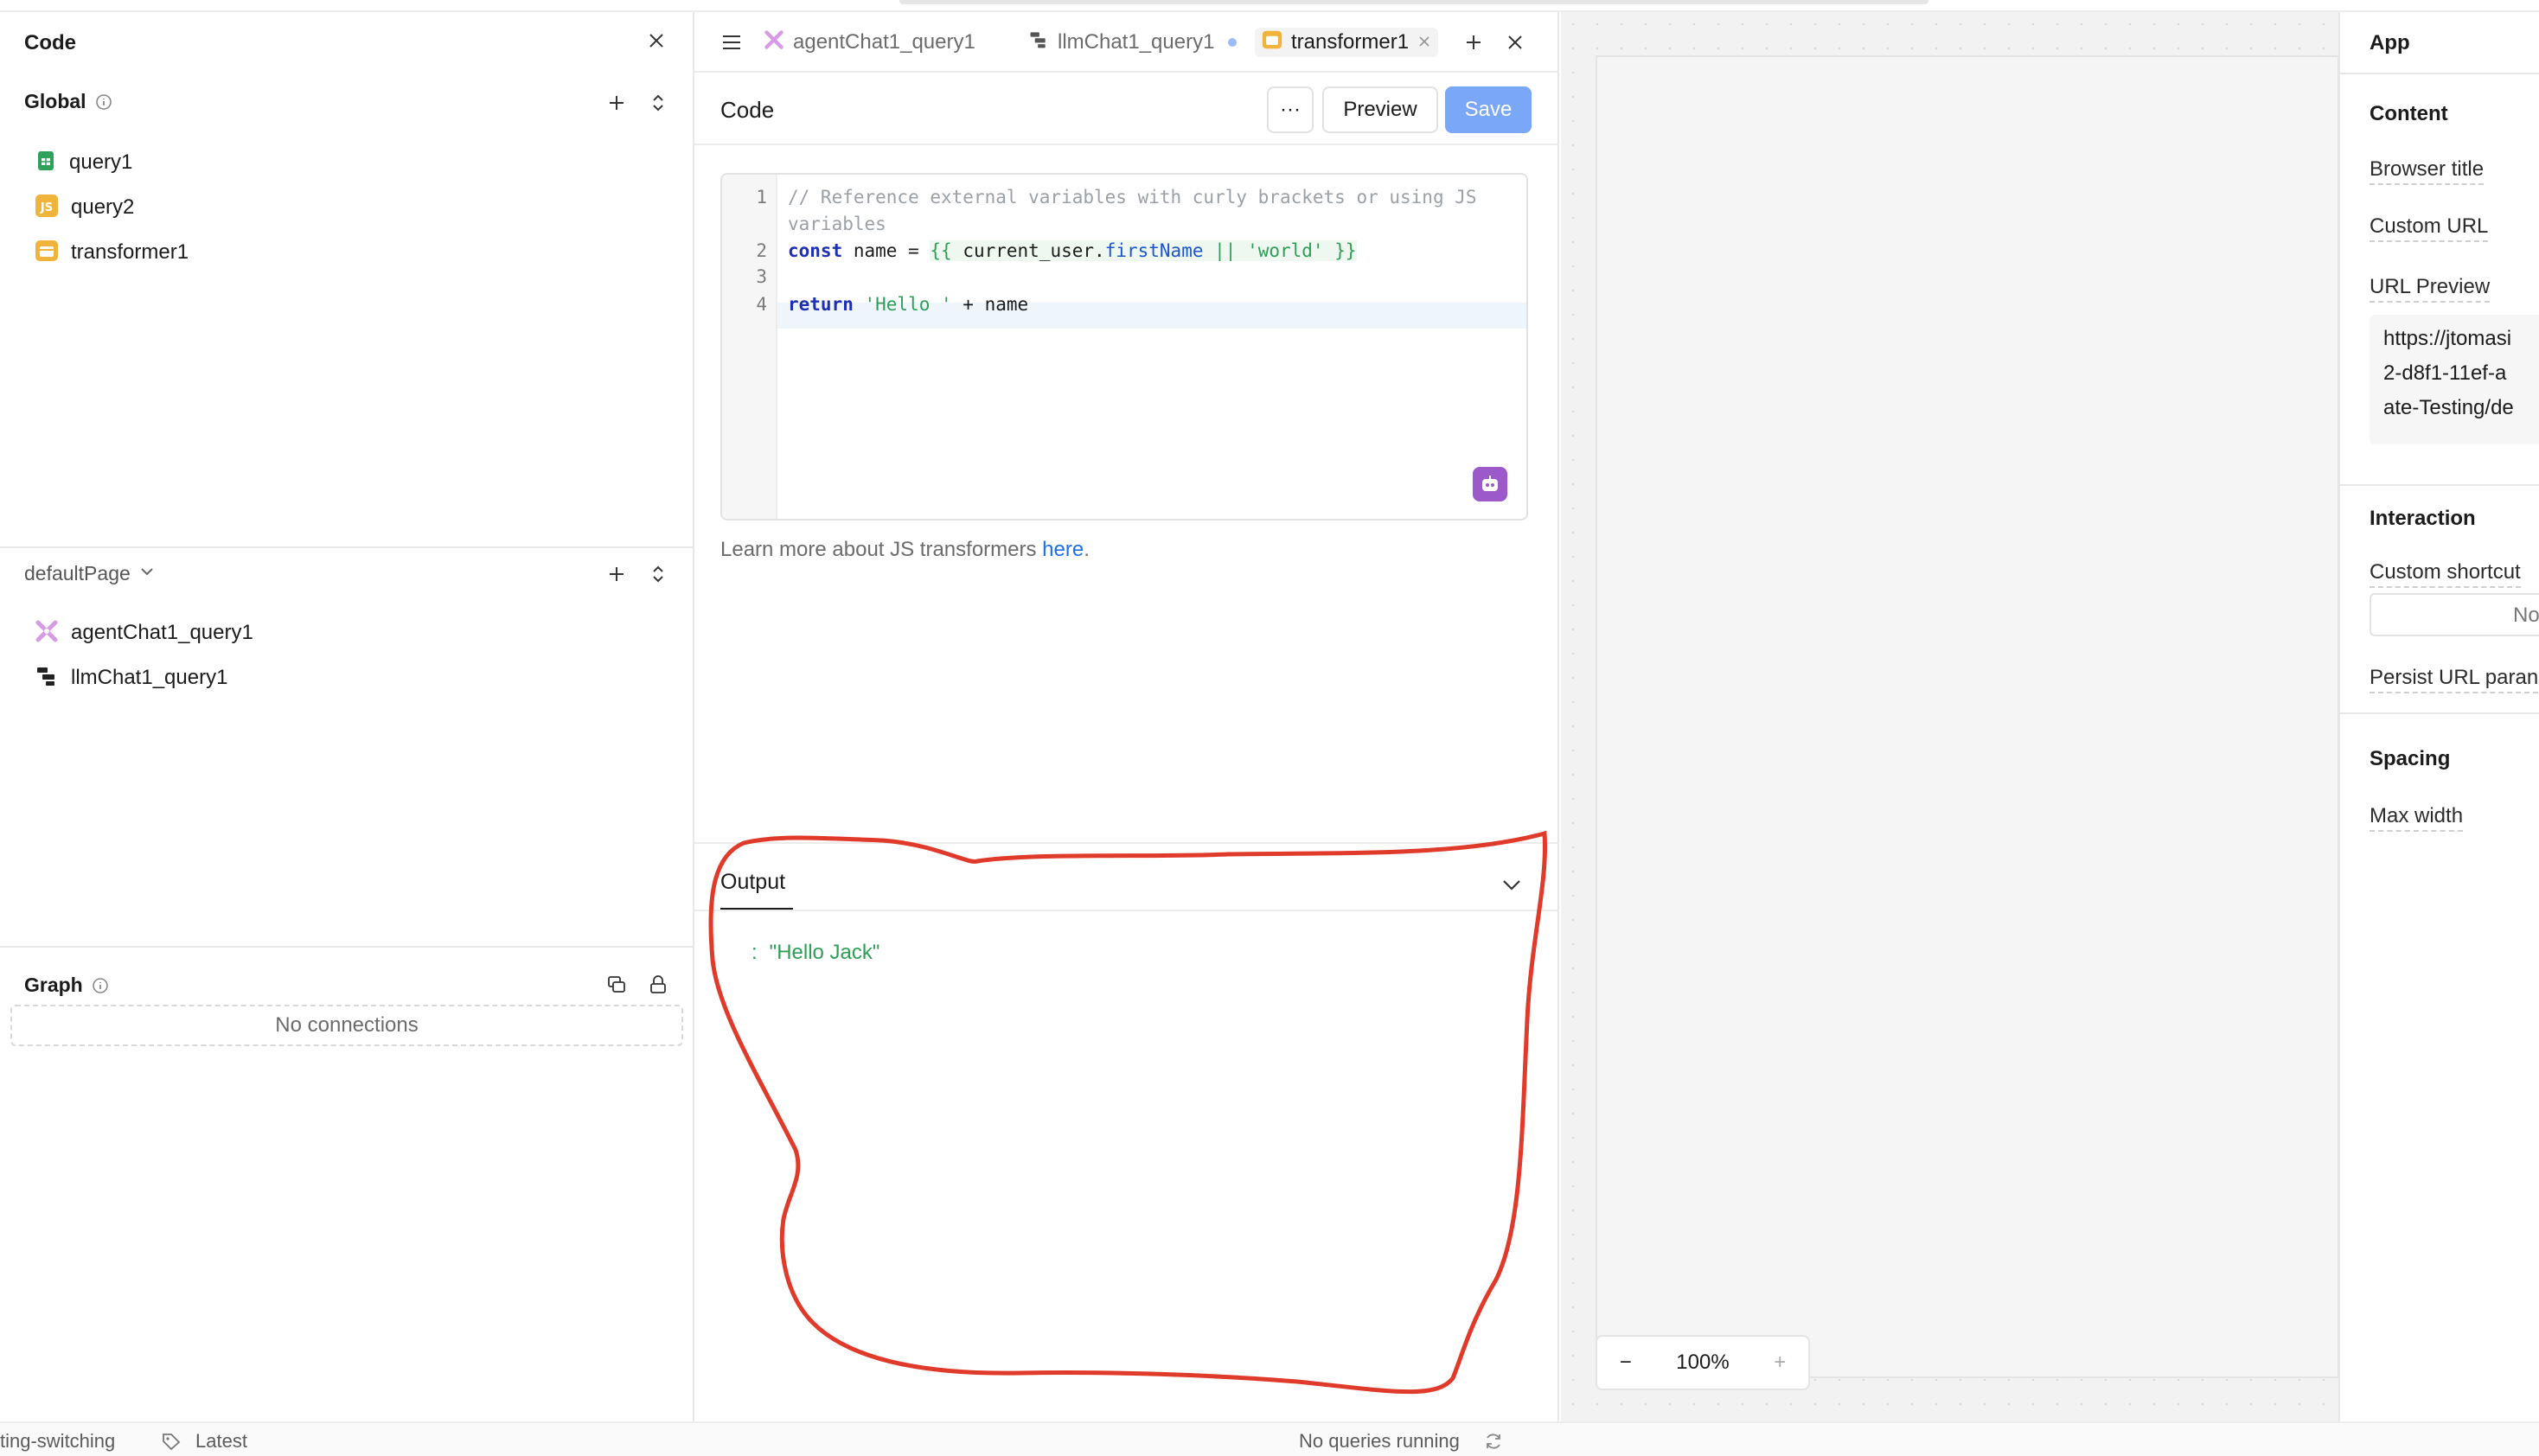 The image size is (2539, 1456). Describe the element at coordinates (103, 207) in the screenshot. I see `item-label: query2` at that location.